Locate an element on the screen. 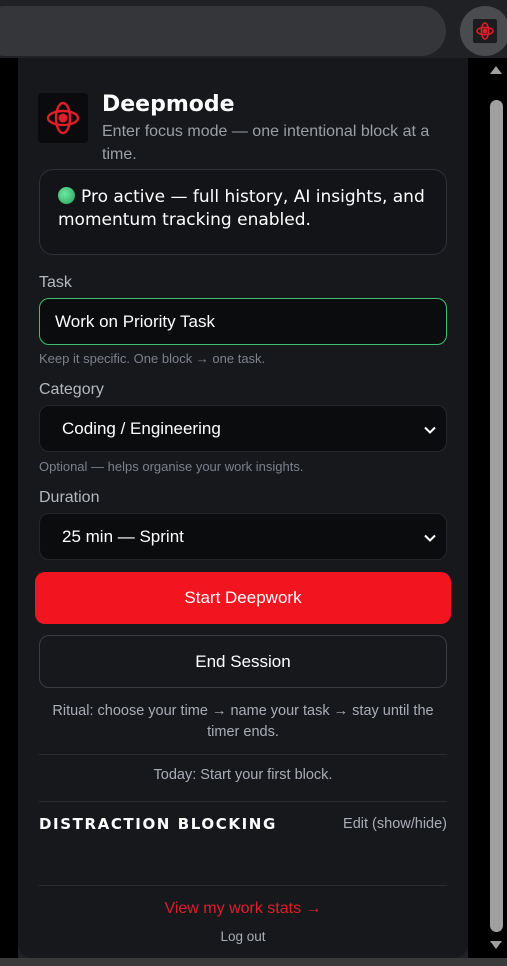  start-deepwork-button: Start Deepwork is located at coordinates (243, 598).